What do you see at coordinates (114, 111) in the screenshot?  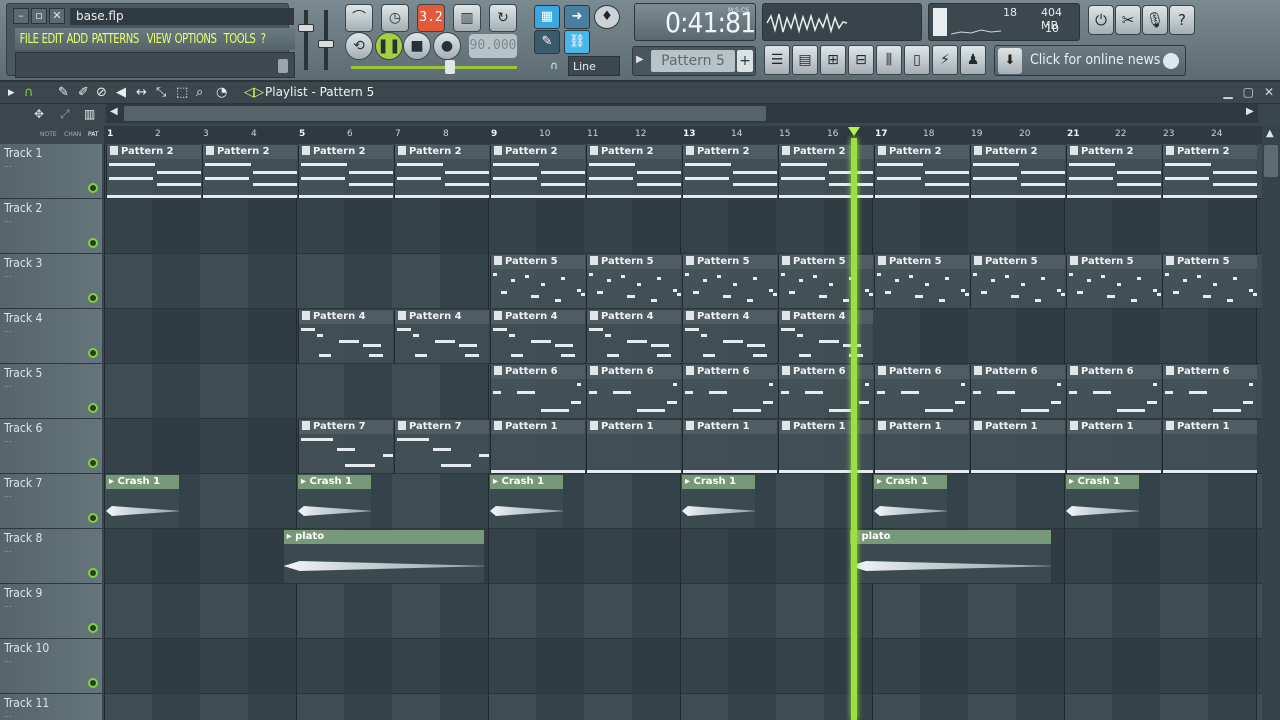 I see `scroll-left-icon: ◀` at bounding box center [114, 111].